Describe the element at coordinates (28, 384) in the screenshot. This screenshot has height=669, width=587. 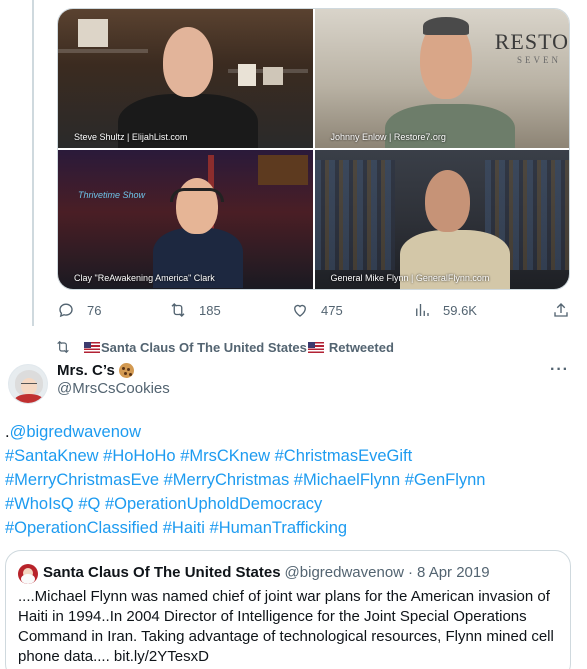
I see `avatar` at that location.